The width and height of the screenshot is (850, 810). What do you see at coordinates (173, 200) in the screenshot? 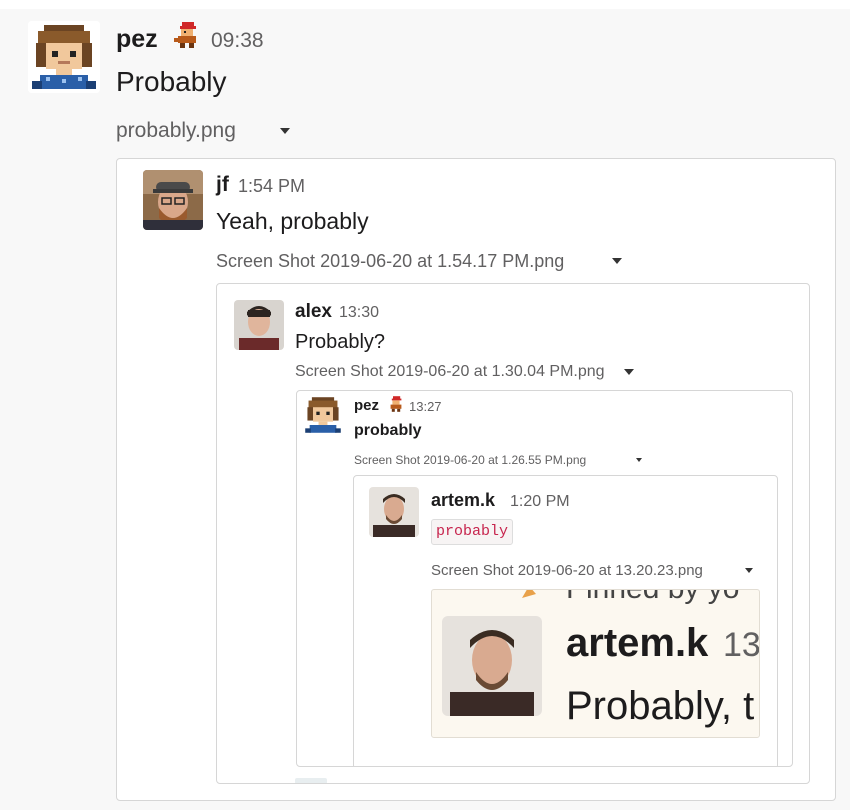
I see `jf-avatar` at bounding box center [173, 200].